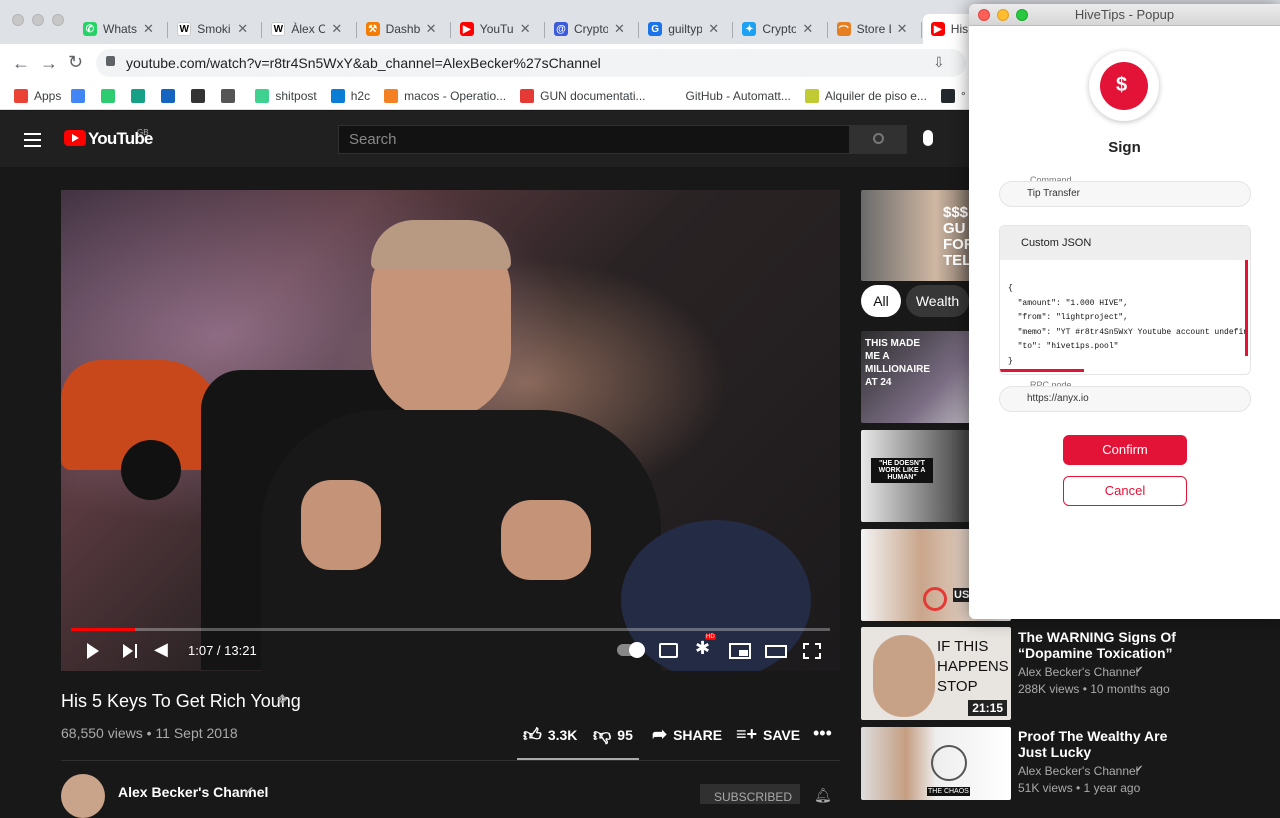 This screenshot has width=1280, height=818. Describe the element at coordinates (1103, 744) in the screenshot. I see `recommendation-title: Proof The Wealthy Are Just Lucky` at that location.